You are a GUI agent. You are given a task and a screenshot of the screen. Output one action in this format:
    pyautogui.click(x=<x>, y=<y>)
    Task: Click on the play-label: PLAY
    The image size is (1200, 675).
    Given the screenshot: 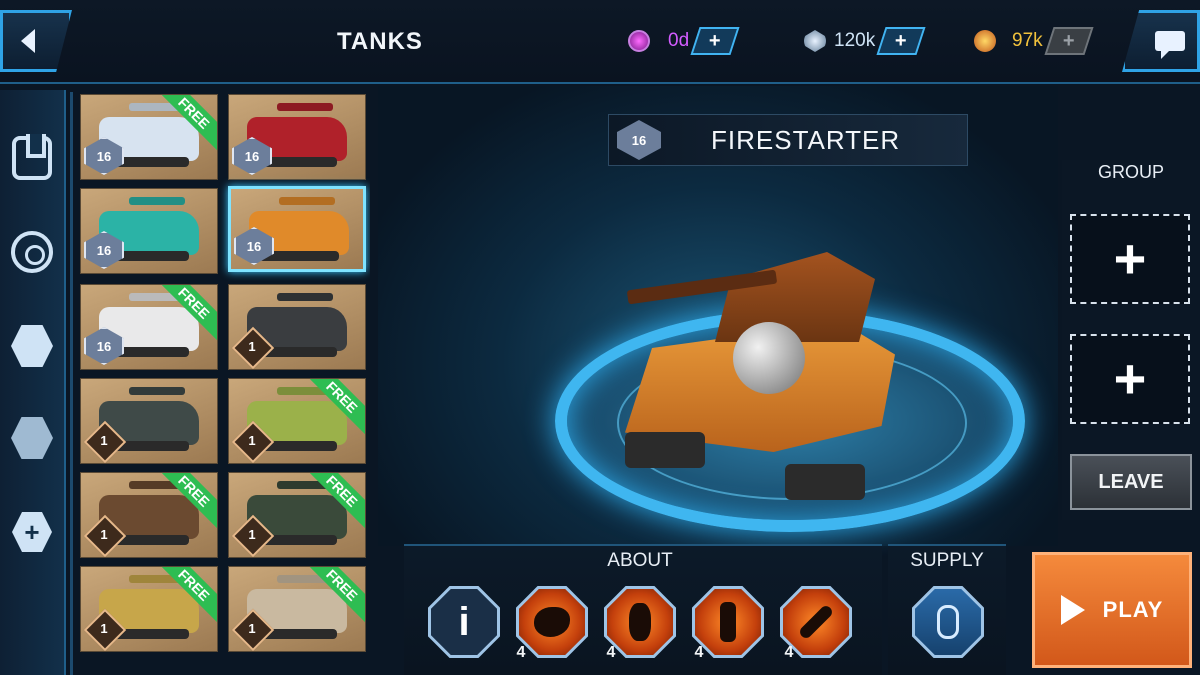 What is the action you would take?
    pyautogui.click(x=1133, y=609)
    